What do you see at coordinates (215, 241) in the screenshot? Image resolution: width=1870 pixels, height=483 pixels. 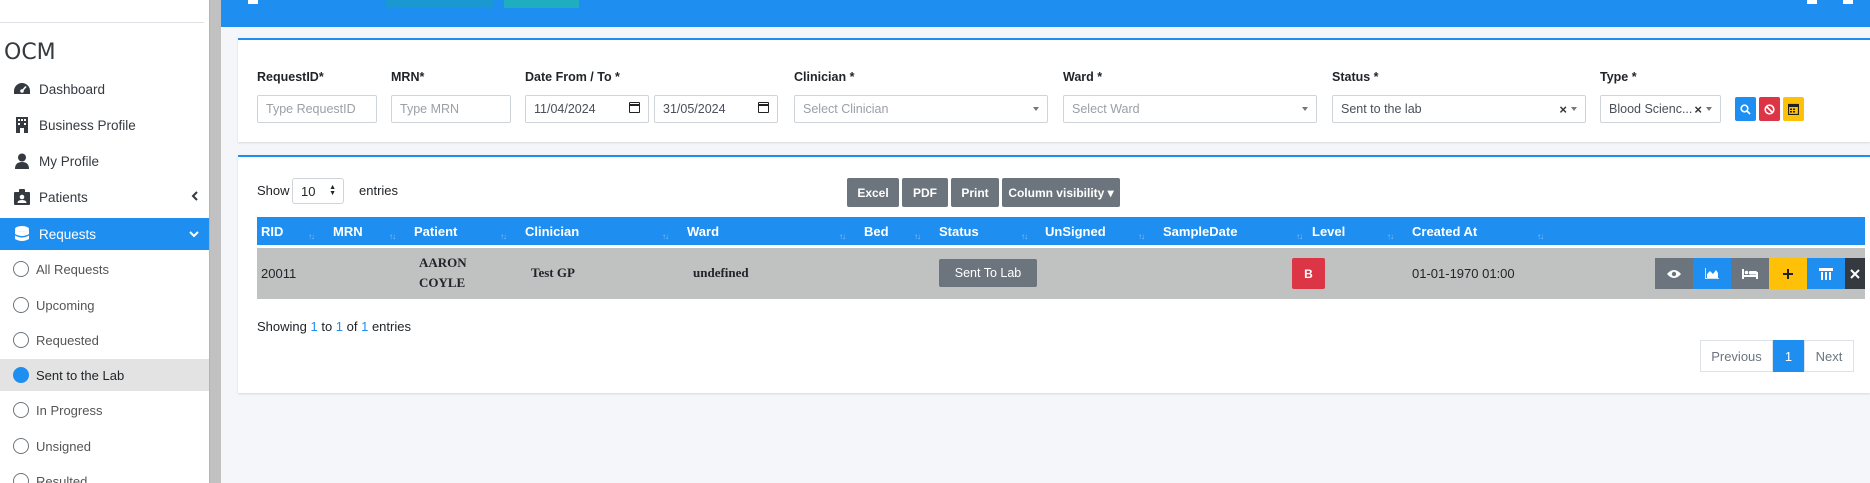 I see `sidebar-scrollbar` at bounding box center [215, 241].